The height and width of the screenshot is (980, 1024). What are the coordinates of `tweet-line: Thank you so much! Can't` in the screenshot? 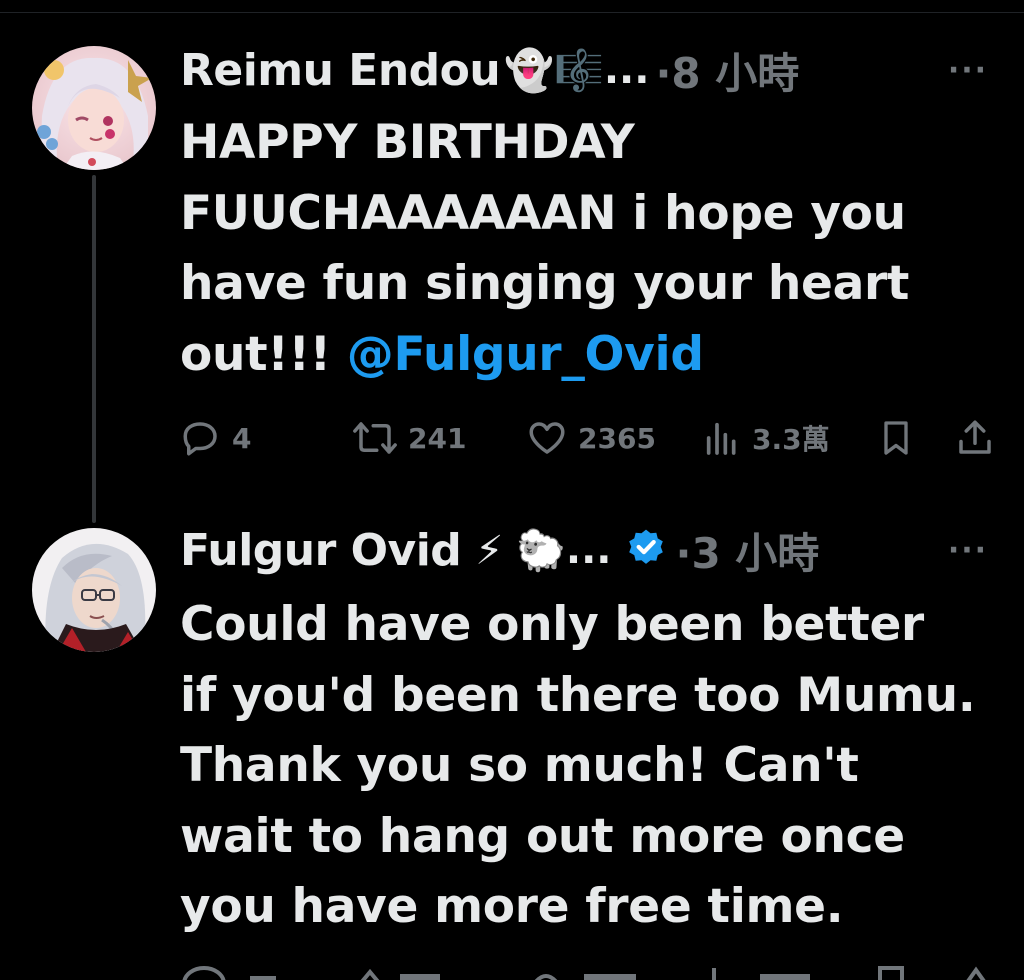 It's located at (519, 765).